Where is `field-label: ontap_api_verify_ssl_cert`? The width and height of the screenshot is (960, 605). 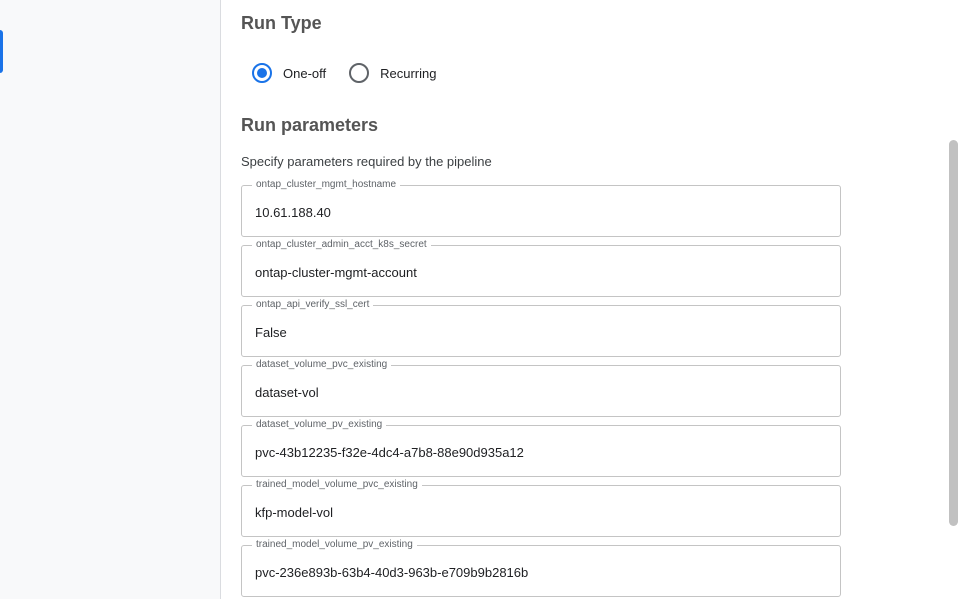
field-label: ontap_api_verify_ssl_cert is located at coordinates (313, 305).